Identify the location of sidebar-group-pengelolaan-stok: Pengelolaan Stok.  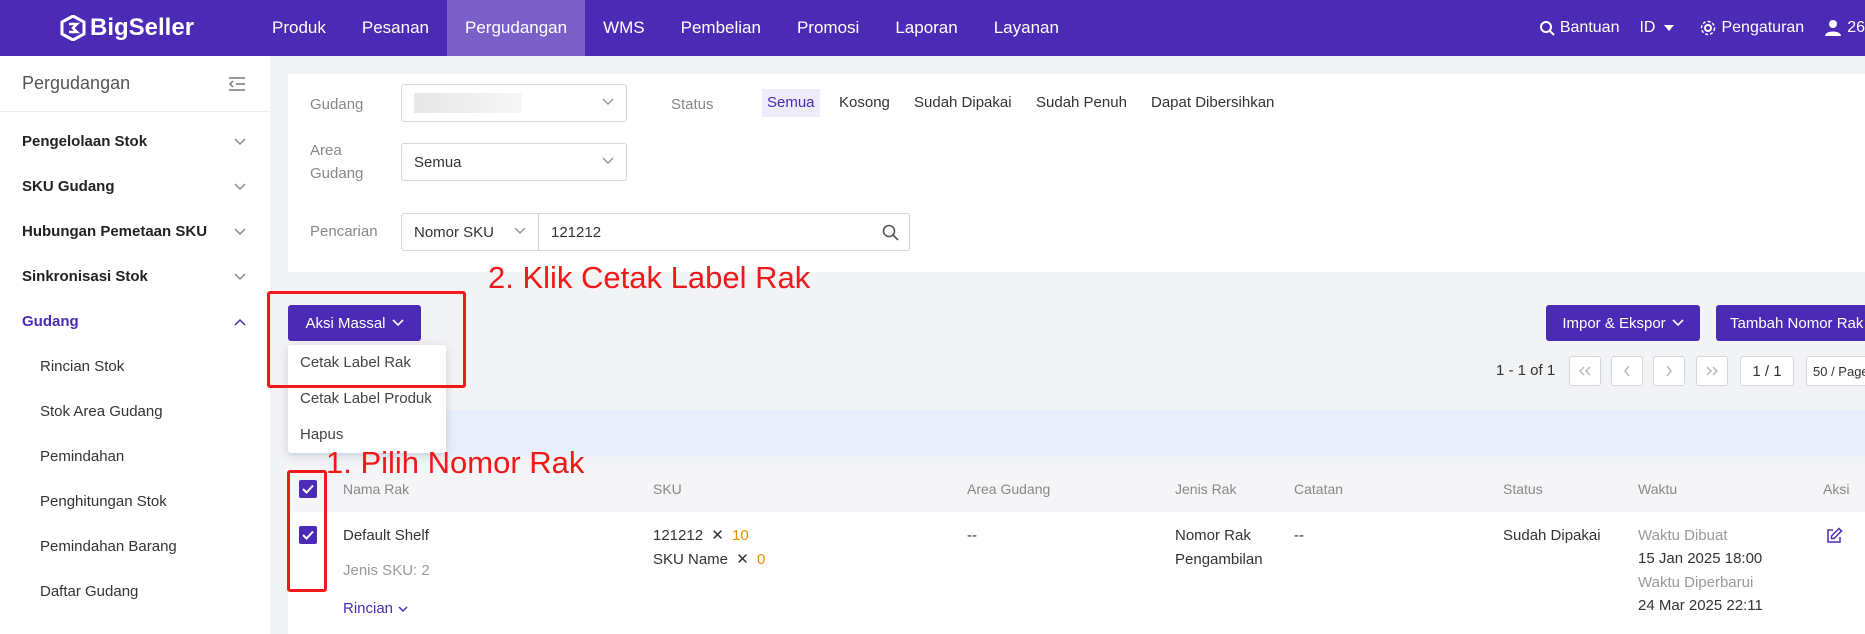
(135, 141).